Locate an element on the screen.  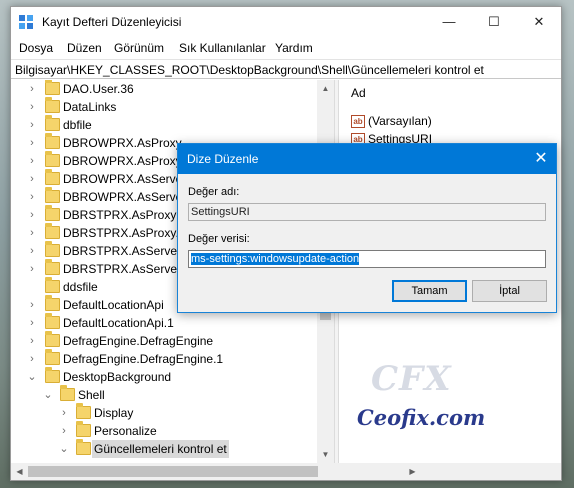
status-strip is located at coordinates (491, 471).